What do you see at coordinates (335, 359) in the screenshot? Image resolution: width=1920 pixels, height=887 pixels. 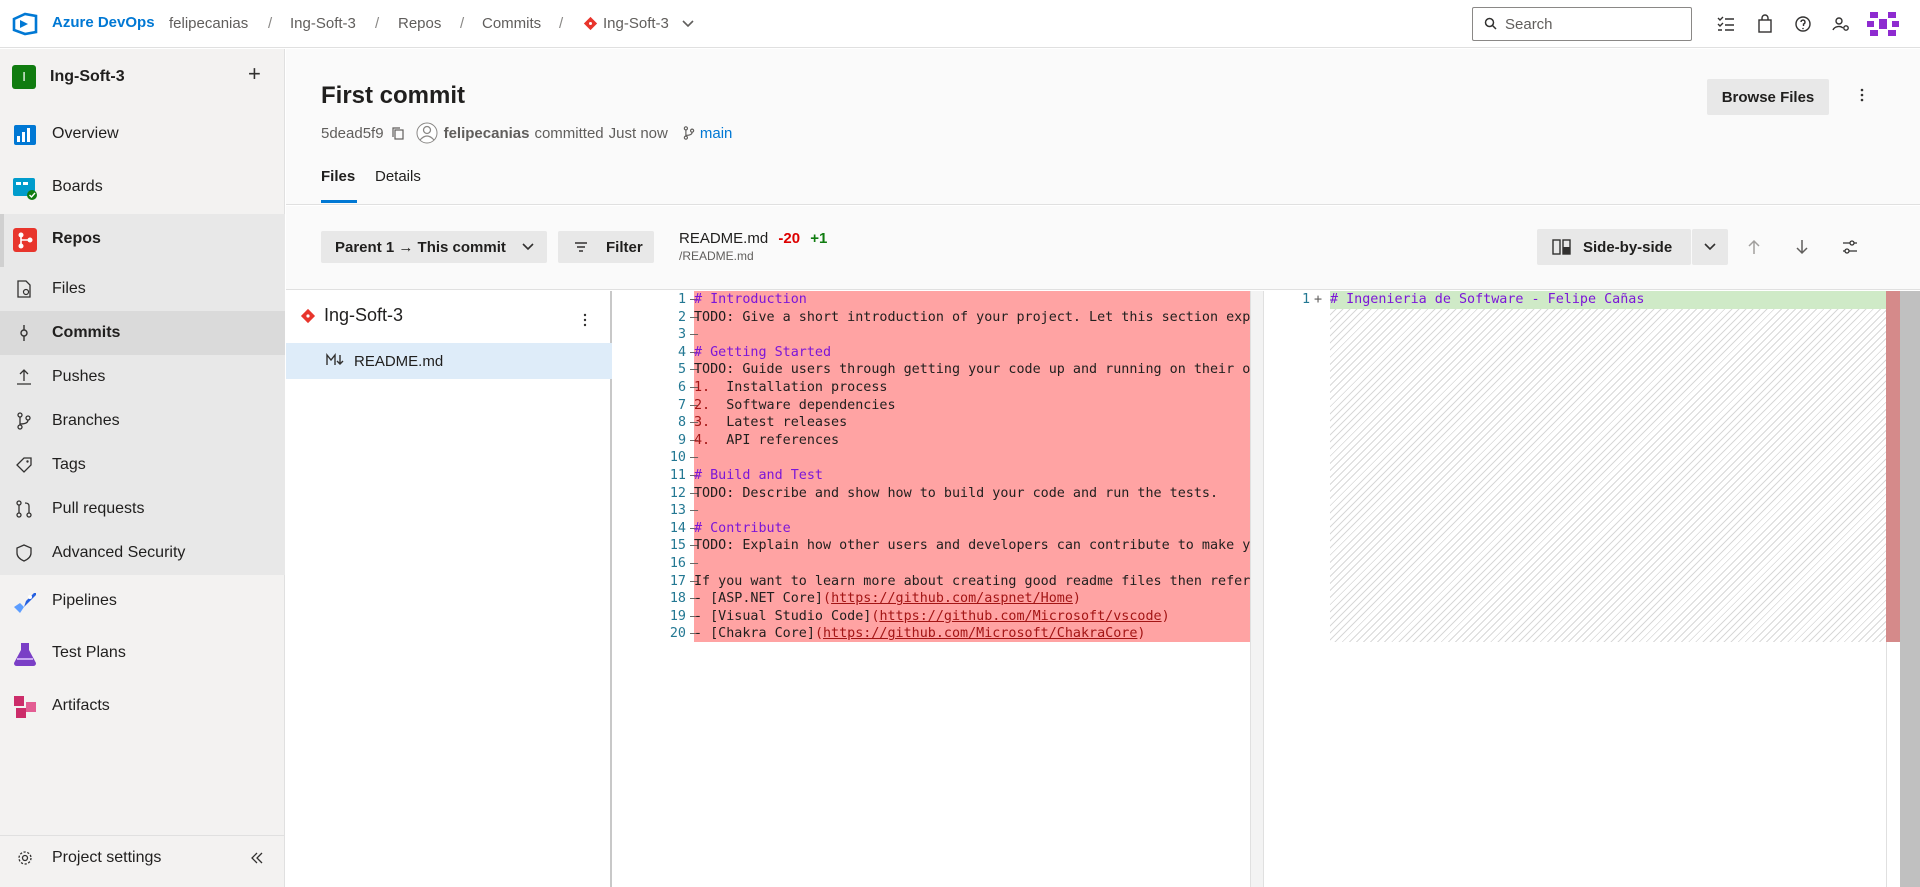 I see `markdown-icon` at bounding box center [335, 359].